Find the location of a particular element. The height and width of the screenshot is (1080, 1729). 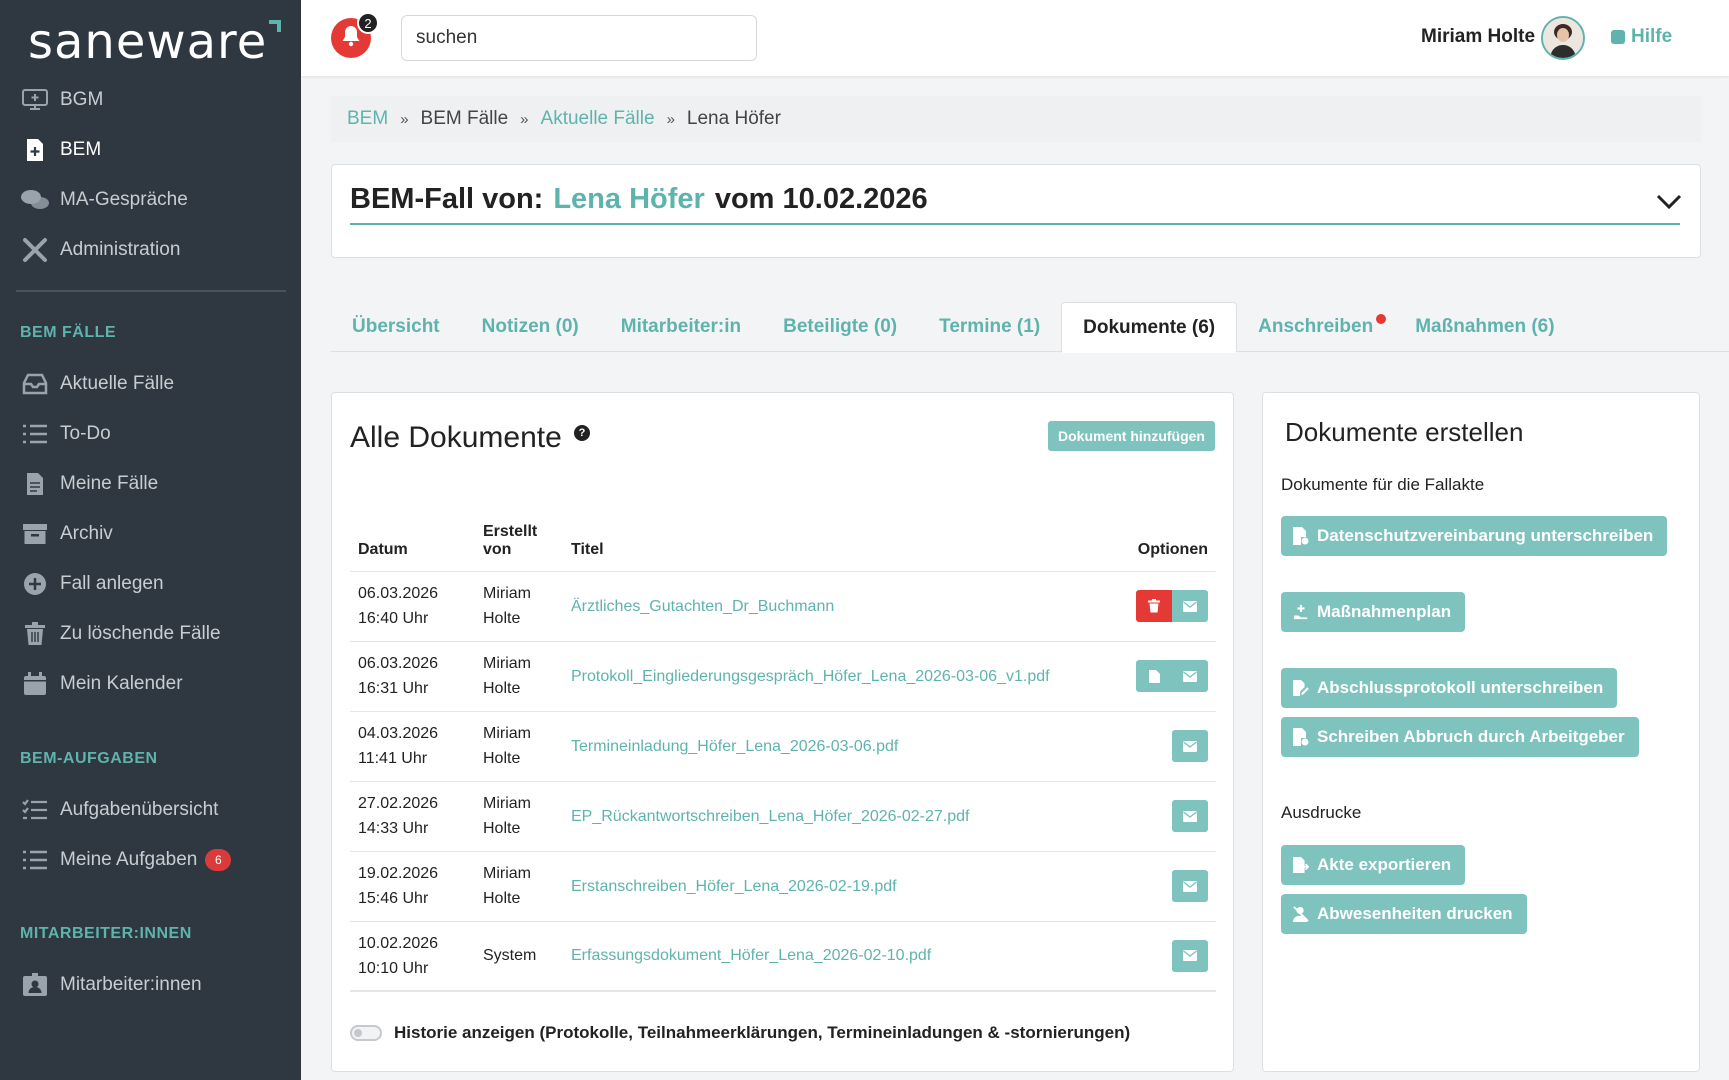

file-button is located at coordinates (1154, 676).